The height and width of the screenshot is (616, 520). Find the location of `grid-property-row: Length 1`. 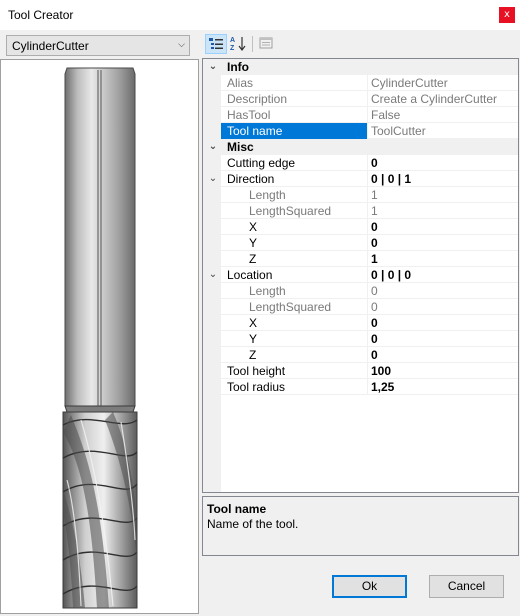

grid-property-row: Length 1 is located at coordinates (369, 195).